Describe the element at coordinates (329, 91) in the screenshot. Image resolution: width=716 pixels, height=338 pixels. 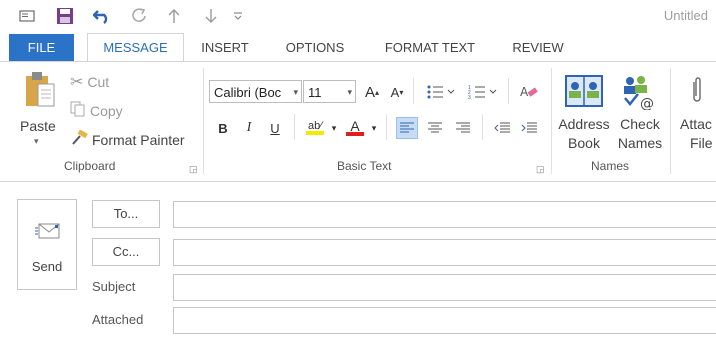
I see `font-size-combo: 11 ▾` at that location.